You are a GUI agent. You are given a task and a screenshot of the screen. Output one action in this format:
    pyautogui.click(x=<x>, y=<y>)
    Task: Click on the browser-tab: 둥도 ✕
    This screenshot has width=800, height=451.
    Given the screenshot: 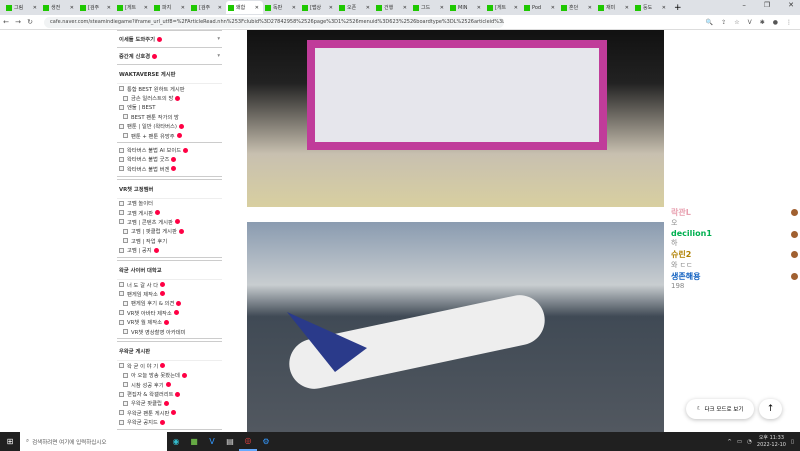 What is the action you would take?
    pyautogui.click(x=651, y=7)
    